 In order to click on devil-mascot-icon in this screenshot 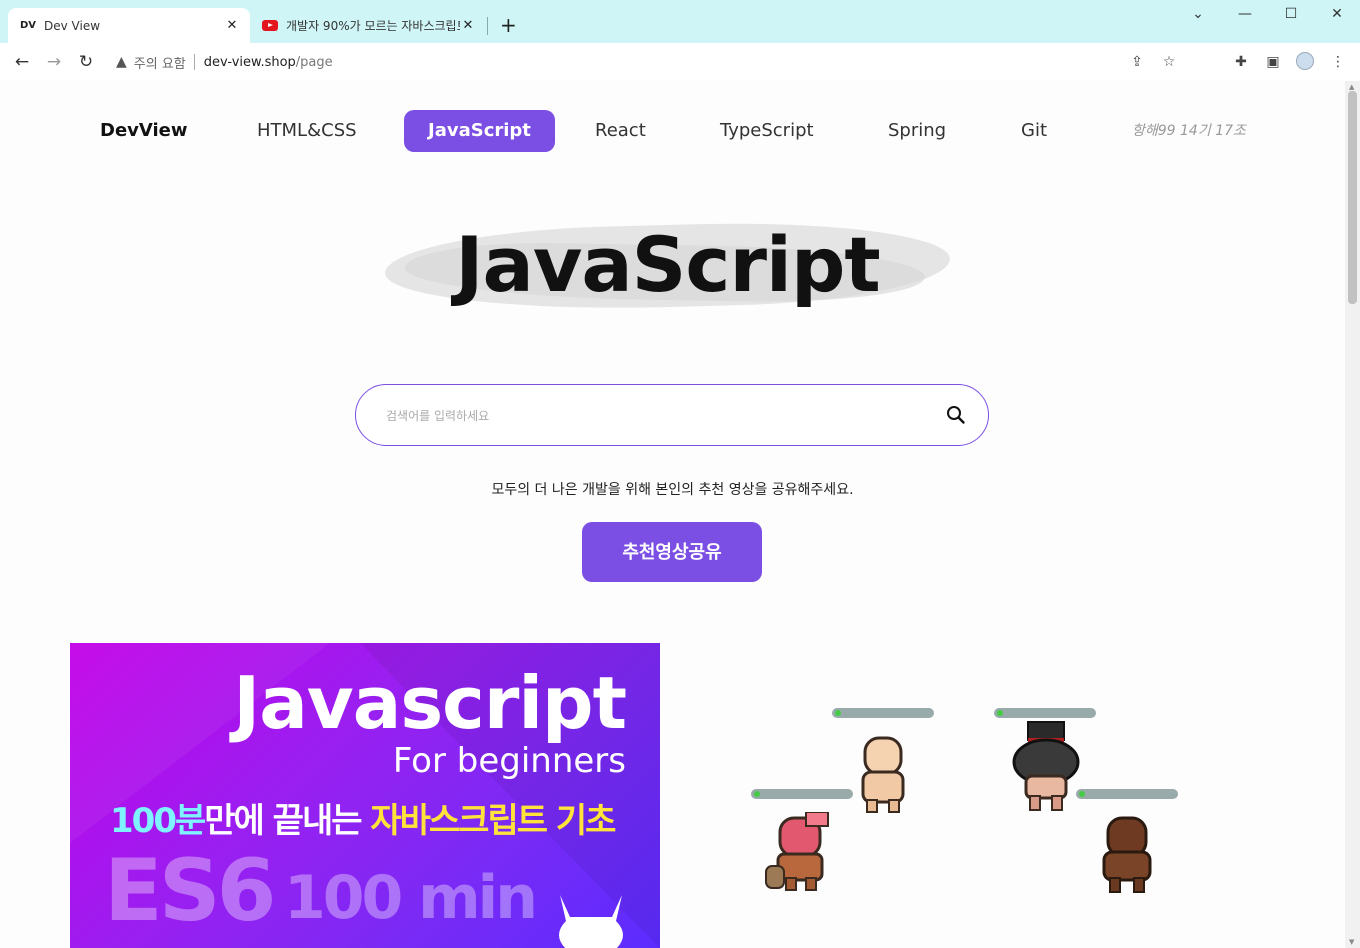, I will do `click(591, 921)`.